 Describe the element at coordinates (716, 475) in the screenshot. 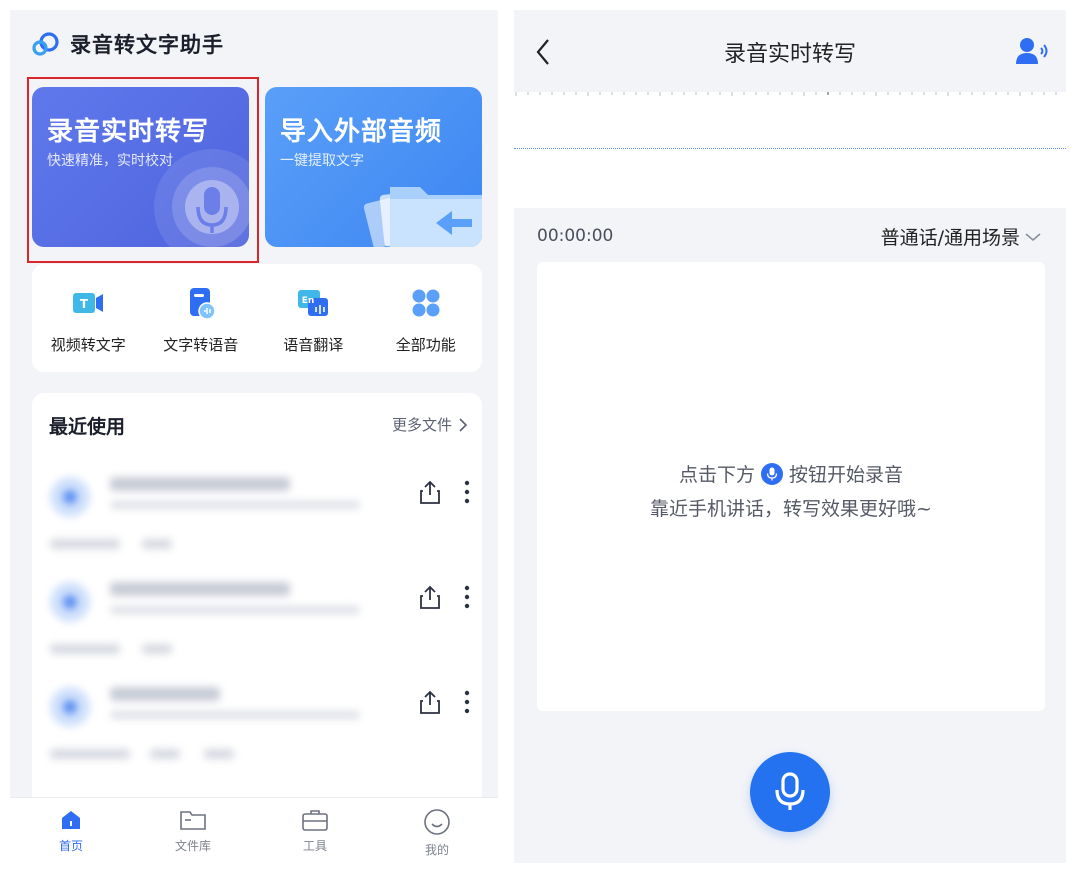

I see `hint-prefix: 点击下方` at that location.